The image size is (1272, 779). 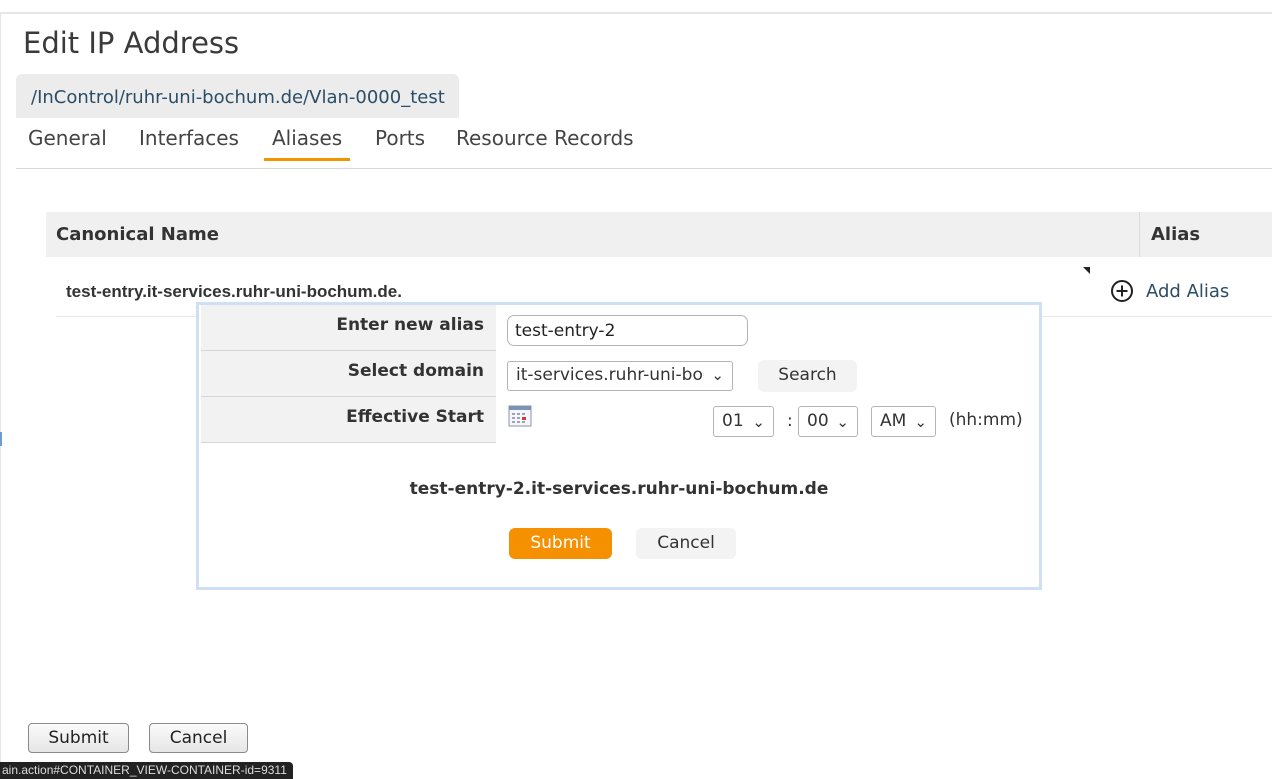 What do you see at coordinates (307, 143) in the screenshot?
I see `tab-aliases: Aliases` at bounding box center [307, 143].